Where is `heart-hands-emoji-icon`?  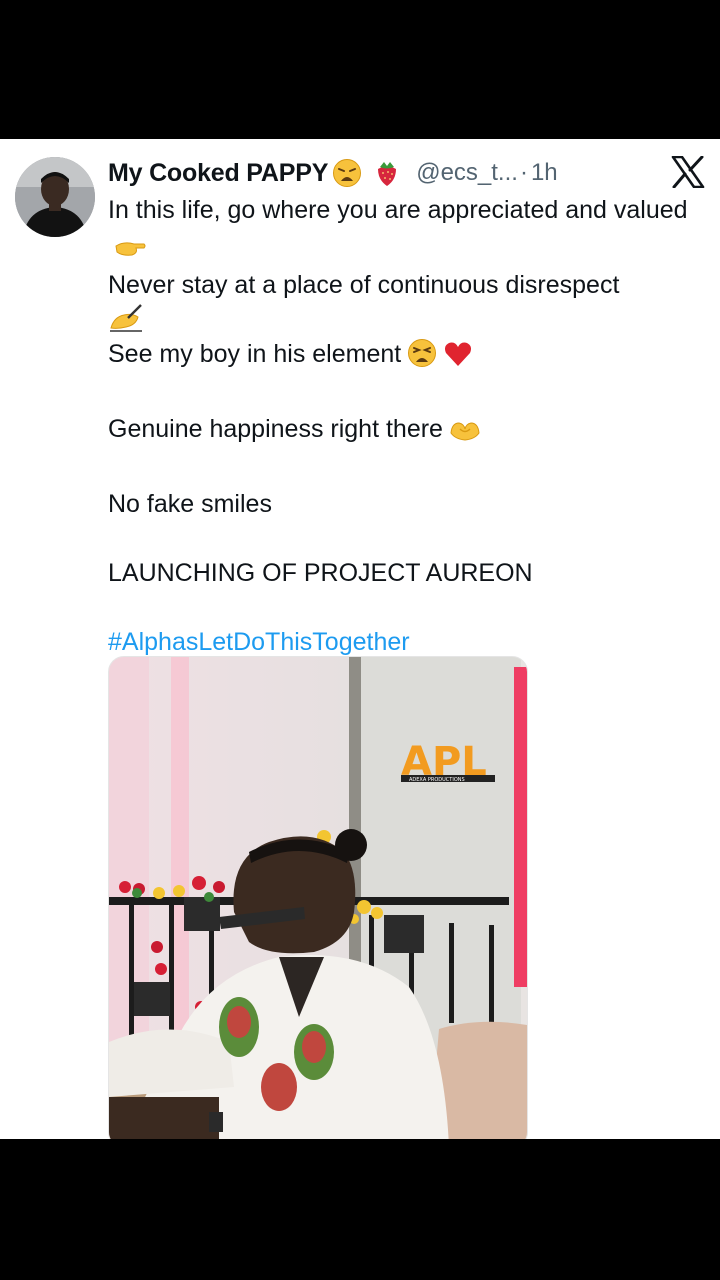
heart-hands-emoji-icon is located at coordinates (465, 435).